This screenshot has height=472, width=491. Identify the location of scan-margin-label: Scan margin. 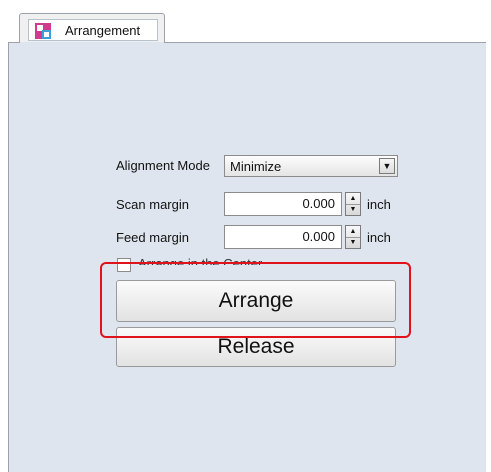
(152, 204).